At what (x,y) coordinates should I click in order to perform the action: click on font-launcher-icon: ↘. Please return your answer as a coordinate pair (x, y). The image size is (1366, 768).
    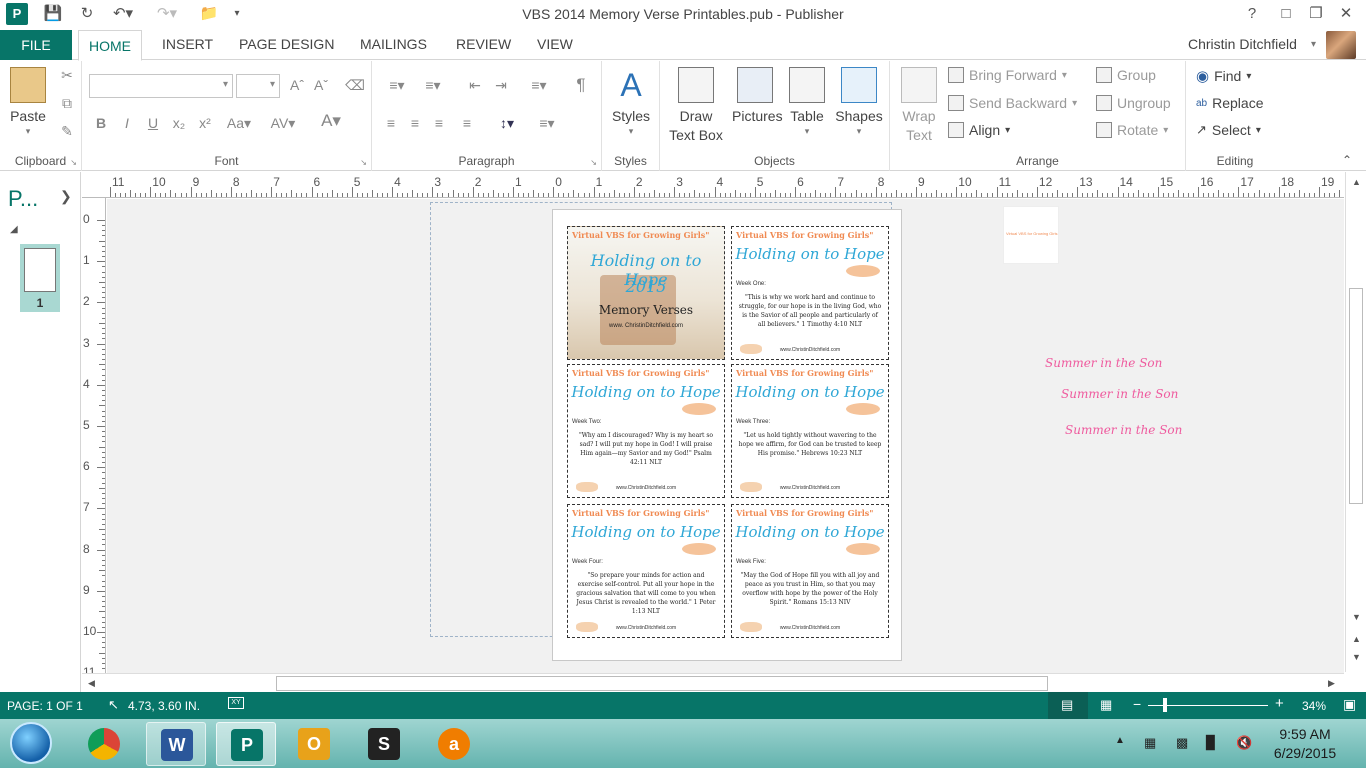
    Looking at the image, I should click on (363, 162).